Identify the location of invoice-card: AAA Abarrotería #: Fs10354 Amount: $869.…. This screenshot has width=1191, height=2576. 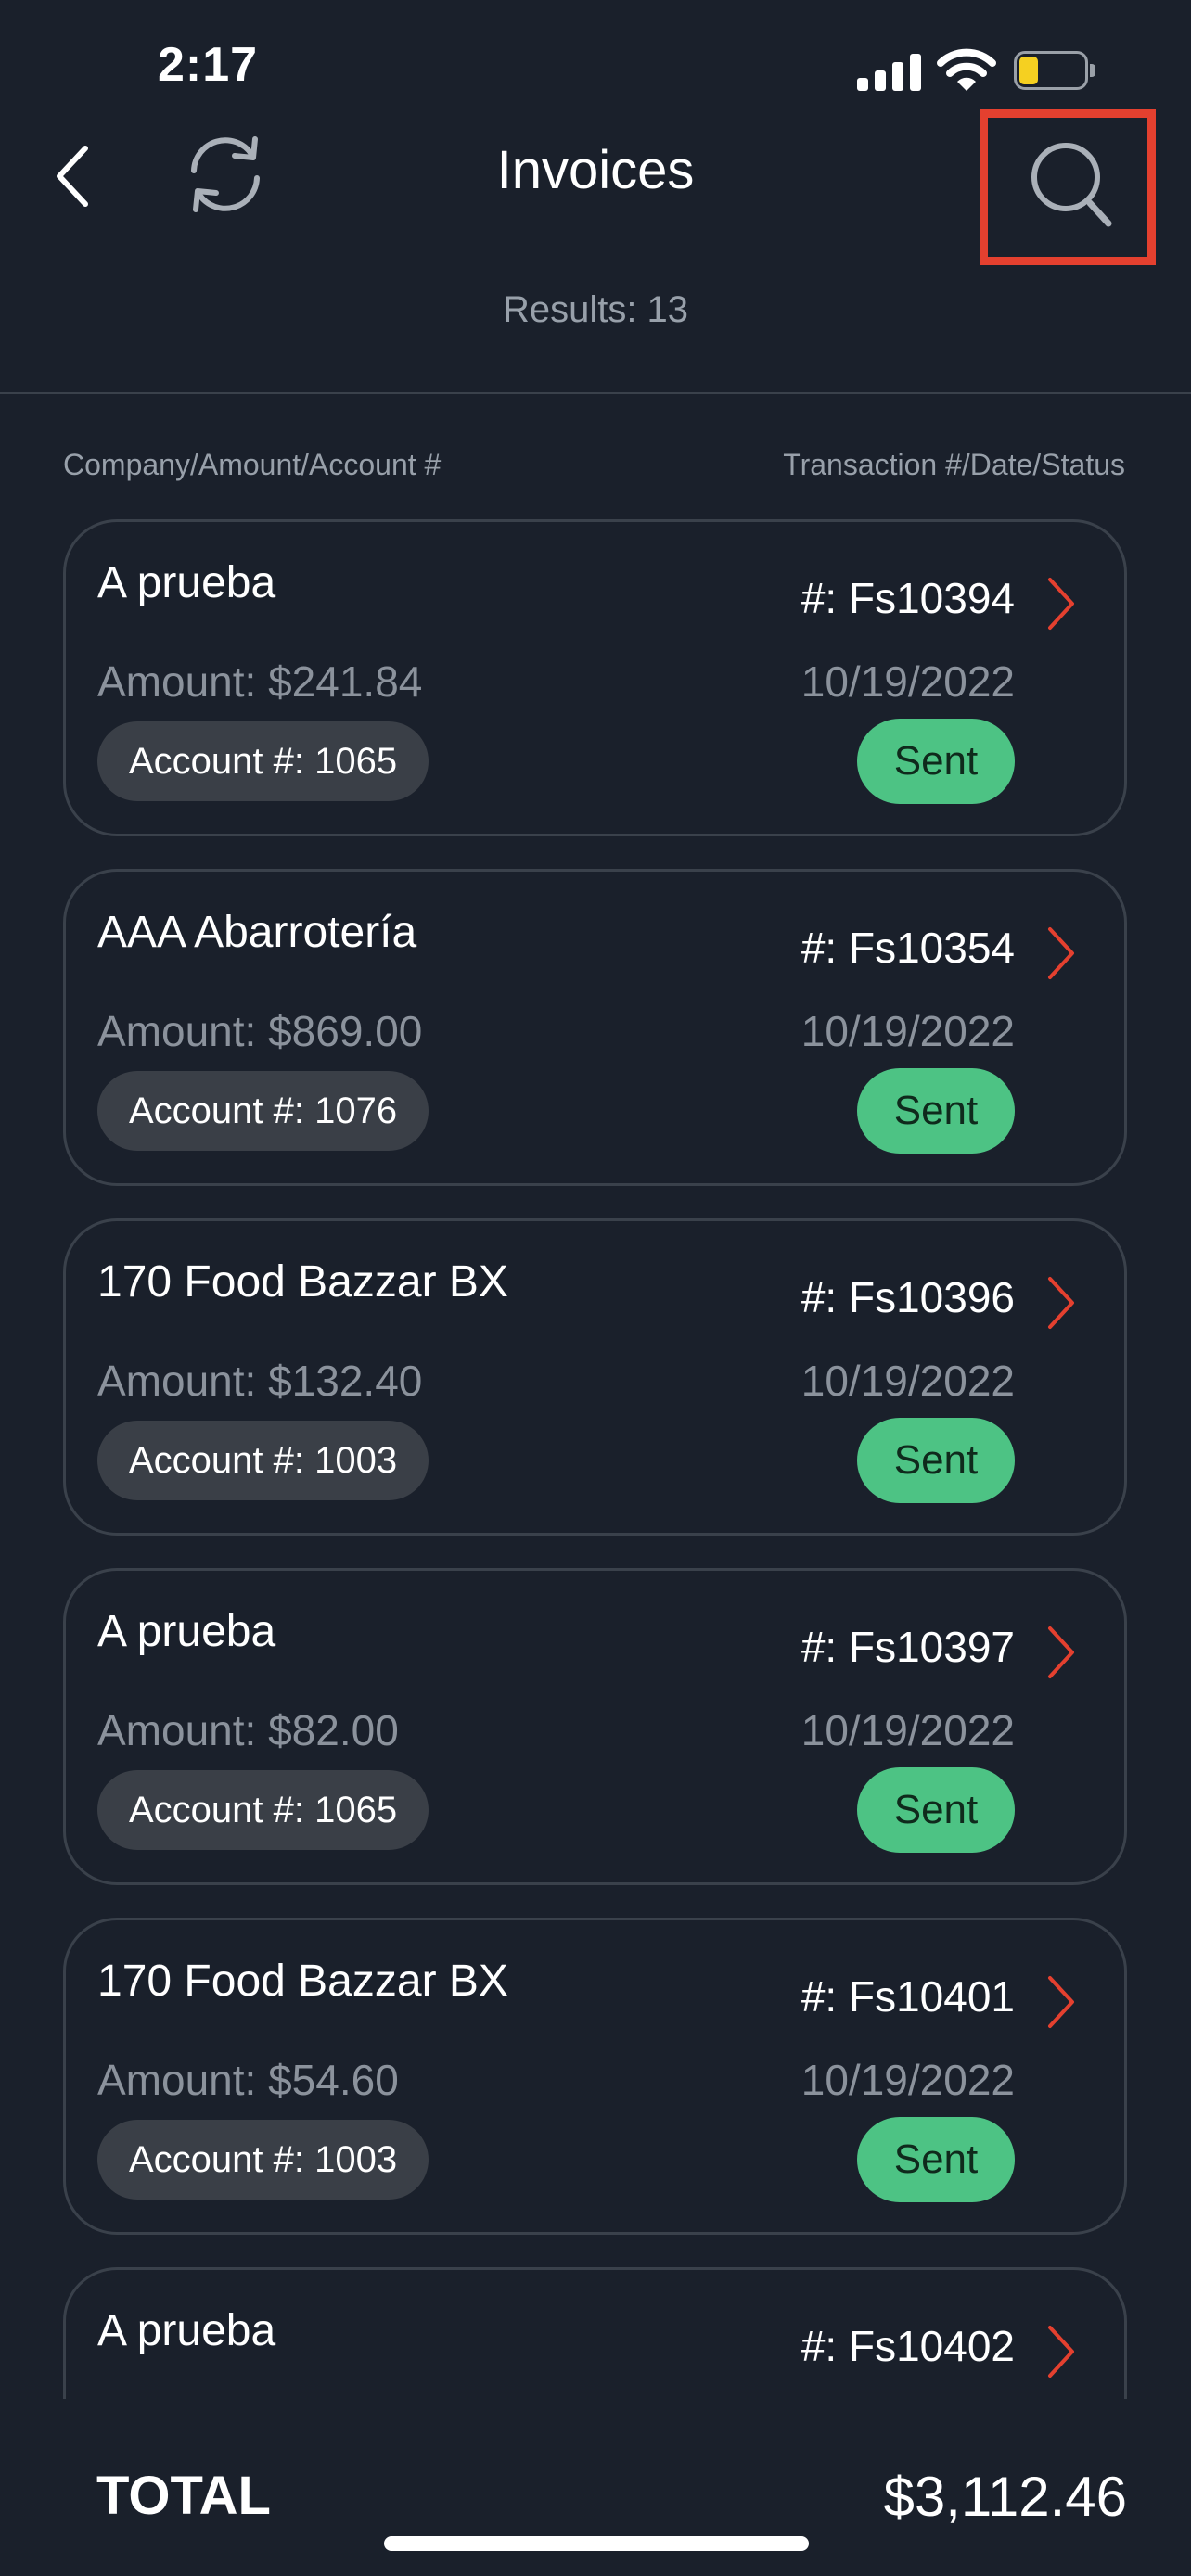
(595, 1028).